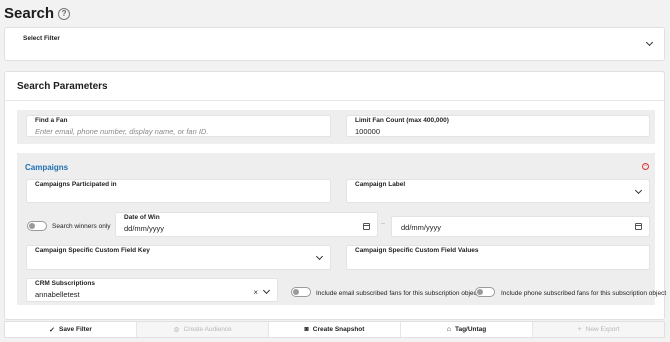 The image size is (670, 342). I want to click on custom-field-values-input: Campaign Specific Custom Field Values, so click(498, 257).